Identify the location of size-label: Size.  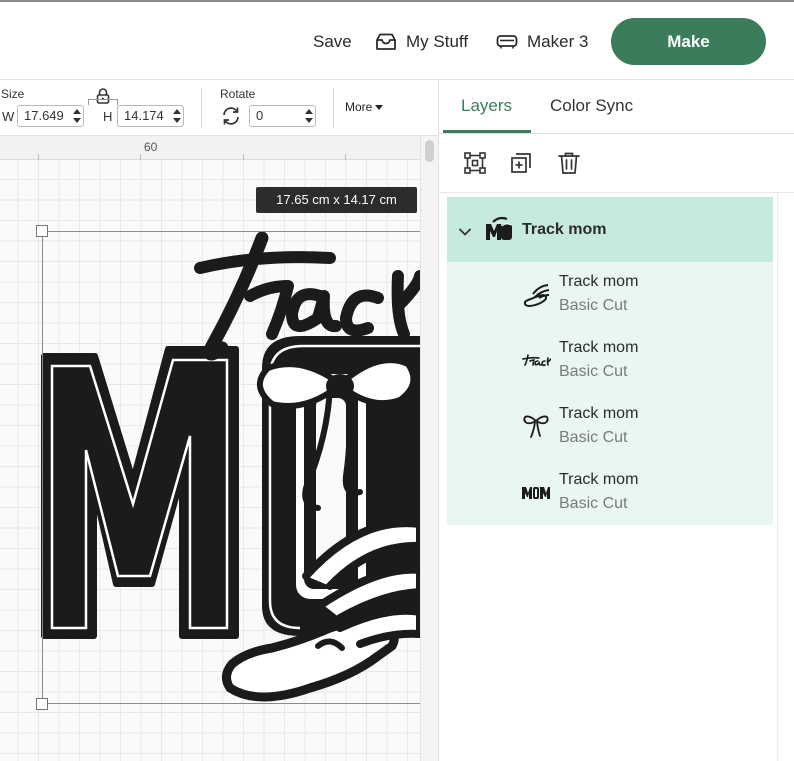
(13, 94).